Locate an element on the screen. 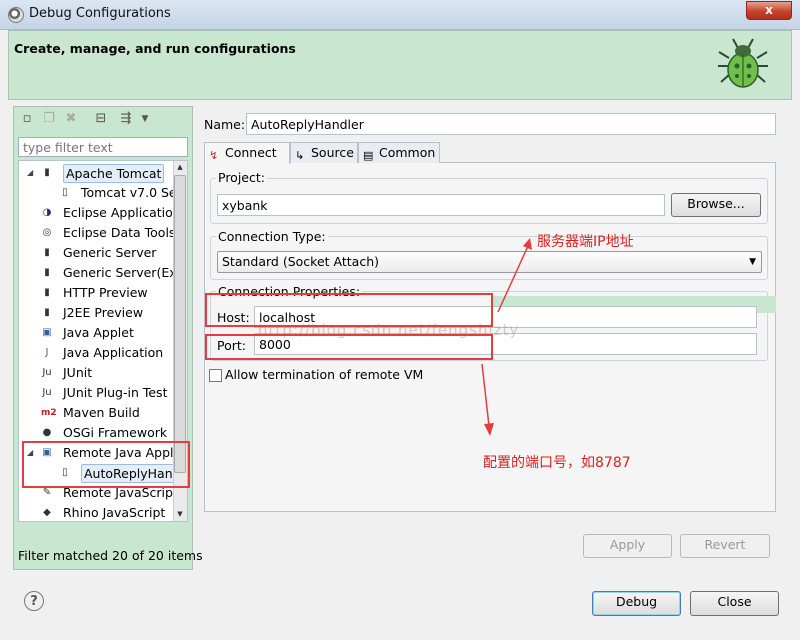  tree-item: ▮ HTTP Preview is located at coordinates (103, 293).